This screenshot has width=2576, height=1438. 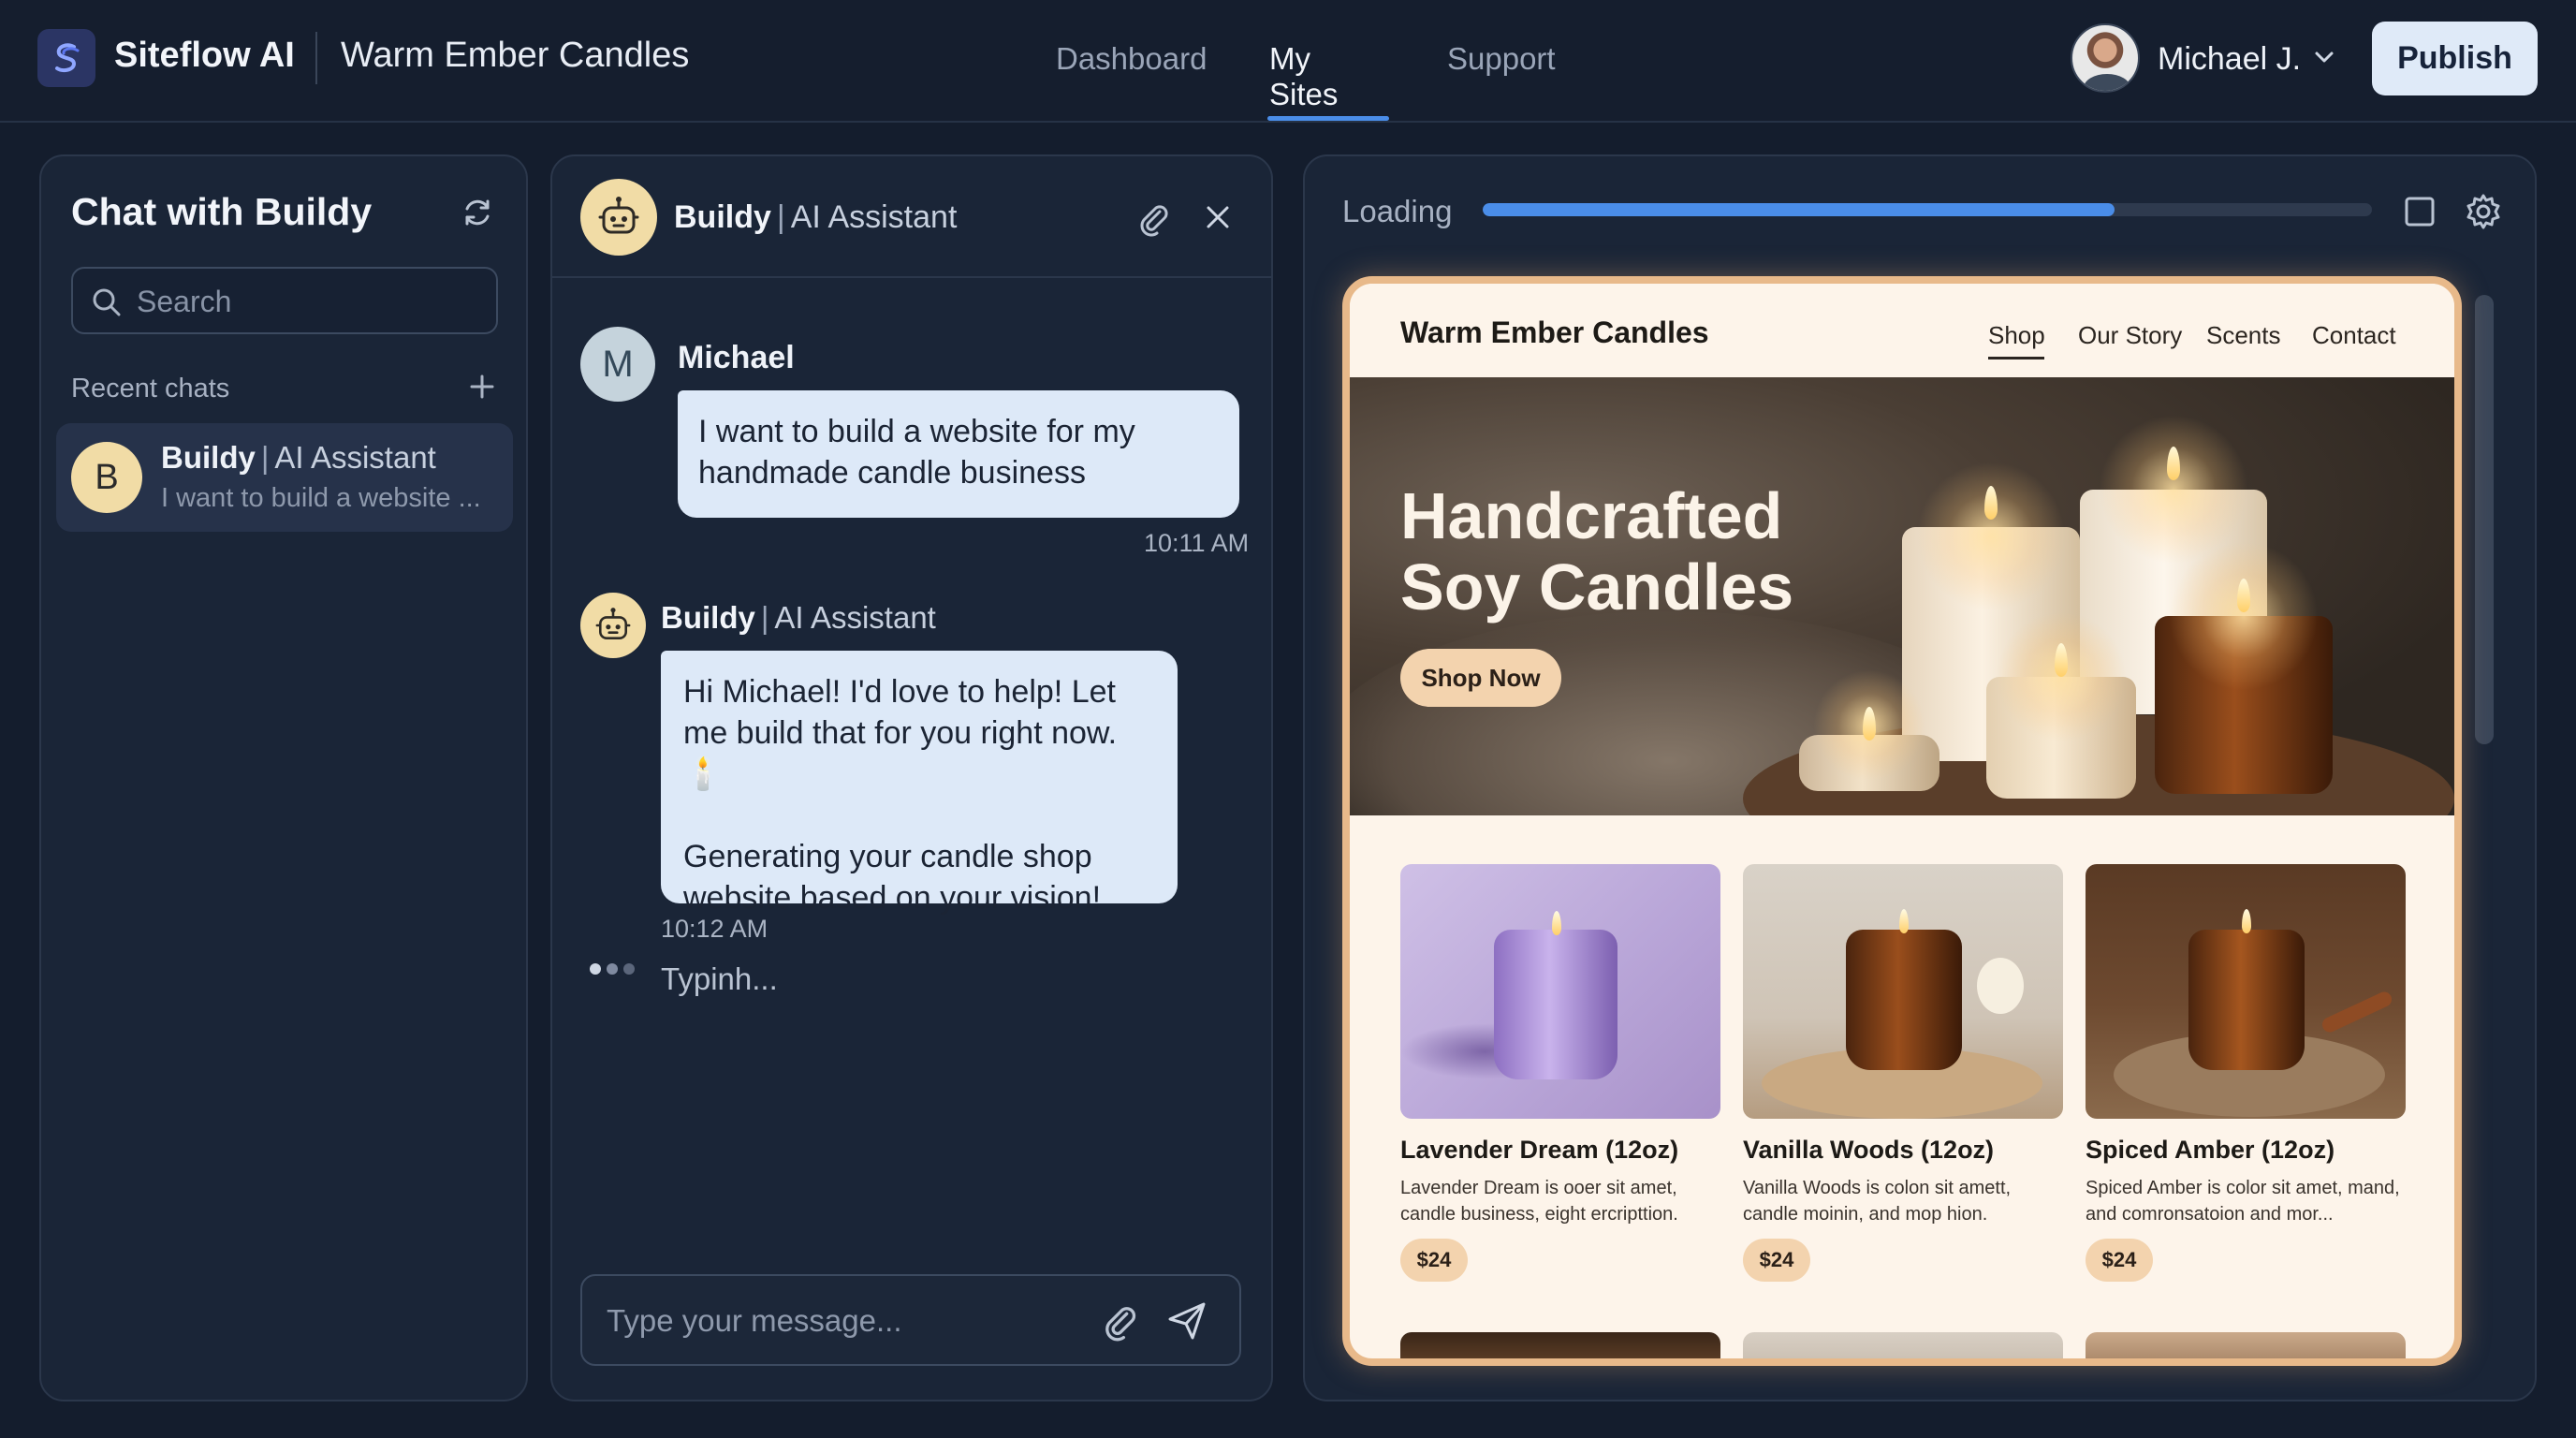 I want to click on chat-item-name: Buildy, so click(x=208, y=457).